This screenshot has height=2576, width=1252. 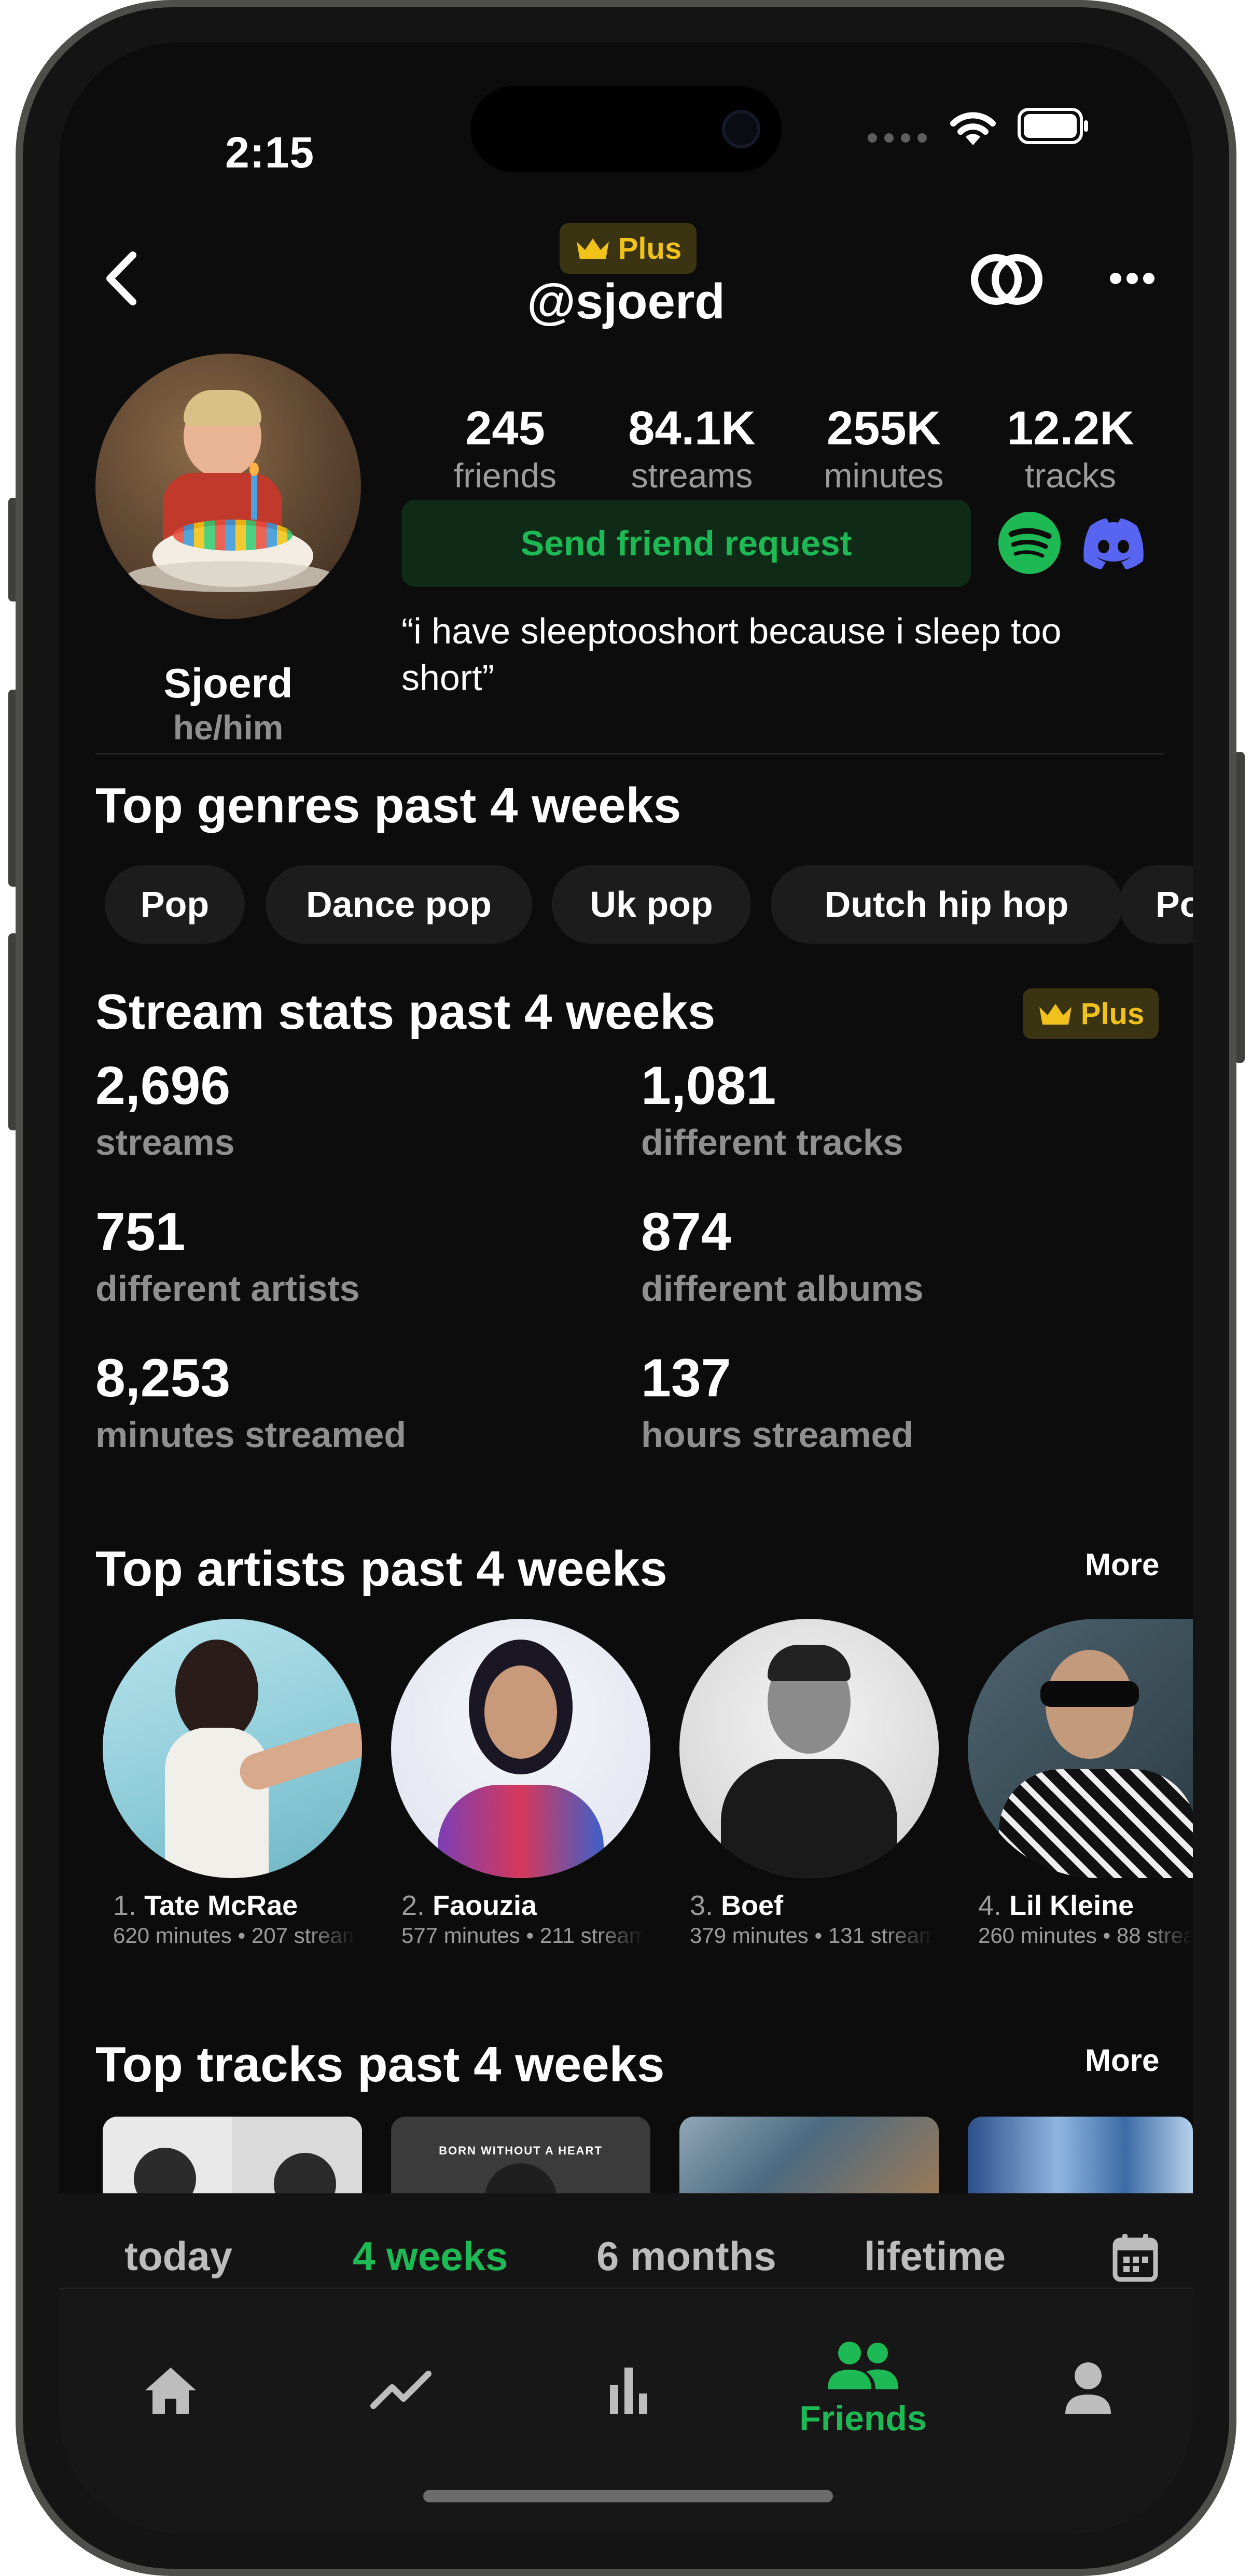 I want to click on genre-label: Dutch hip hop, so click(x=946, y=904).